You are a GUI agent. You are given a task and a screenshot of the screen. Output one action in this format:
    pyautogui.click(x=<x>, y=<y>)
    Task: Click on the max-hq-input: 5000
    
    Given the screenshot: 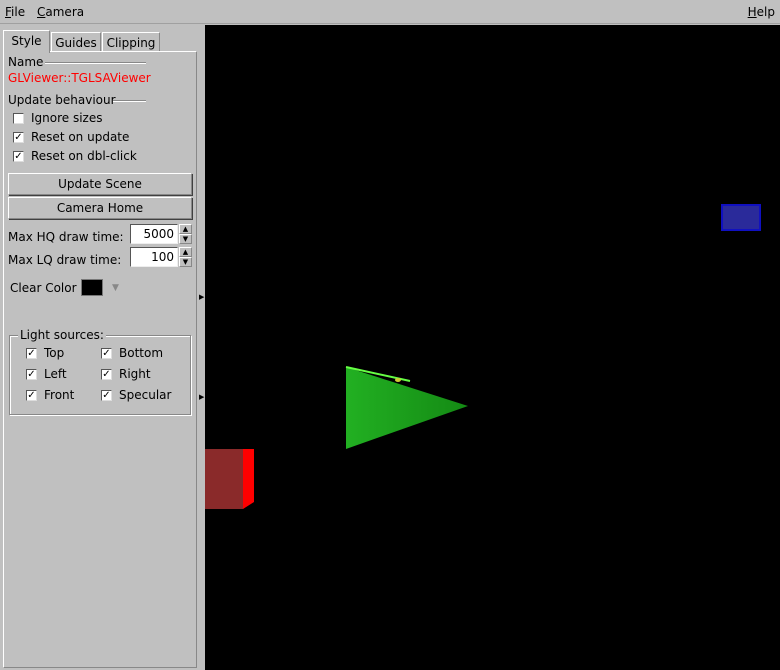 What is the action you would take?
    pyautogui.click(x=154, y=234)
    